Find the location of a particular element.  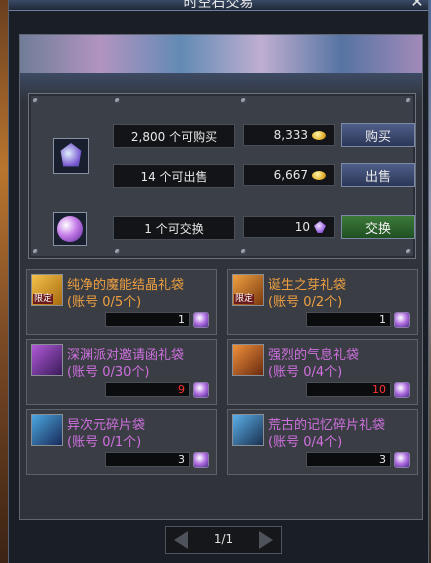

memory-shard-bag-icon is located at coordinates (248, 430).